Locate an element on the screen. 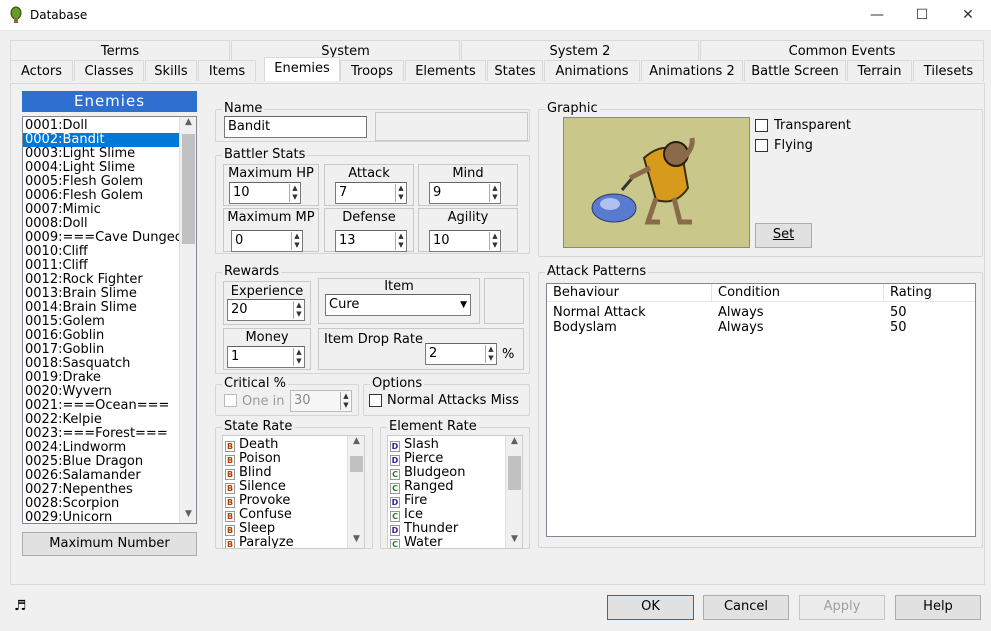  tab-common-events: Common Events is located at coordinates (842, 50).